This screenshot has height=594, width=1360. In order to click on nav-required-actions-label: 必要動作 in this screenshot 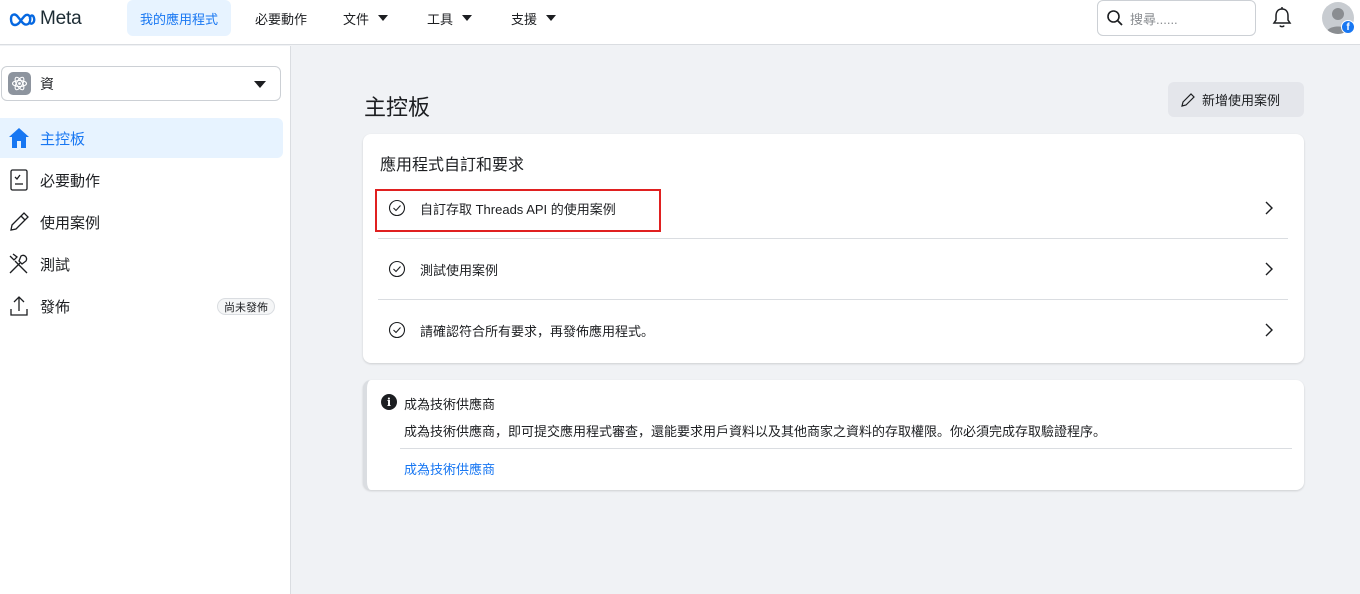, I will do `click(281, 19)`.